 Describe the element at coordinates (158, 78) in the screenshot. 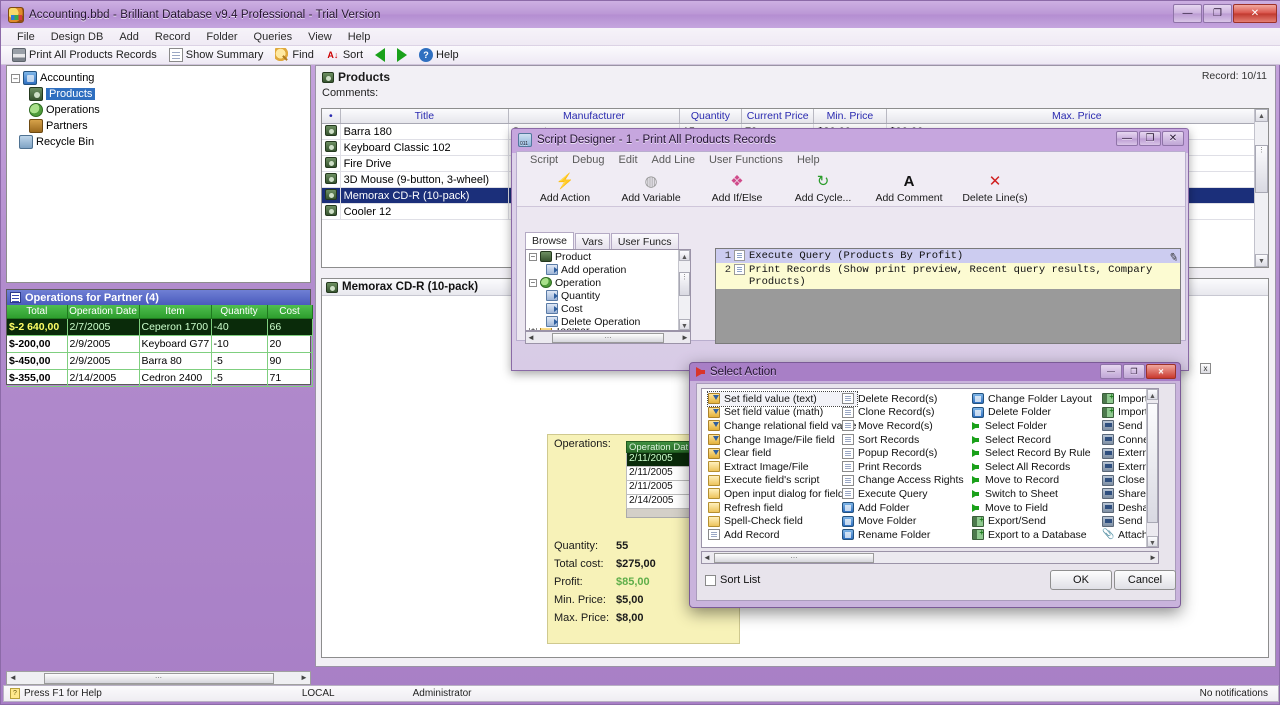

I see `tree-node-accounting: – Accounting` at that location.